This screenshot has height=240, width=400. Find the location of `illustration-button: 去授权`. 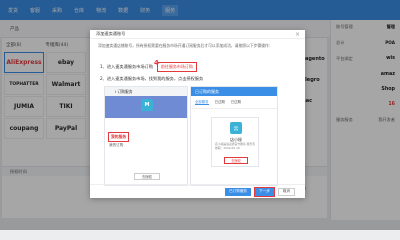

illustration-button: 去授权 is located at coordinates (147, 176).